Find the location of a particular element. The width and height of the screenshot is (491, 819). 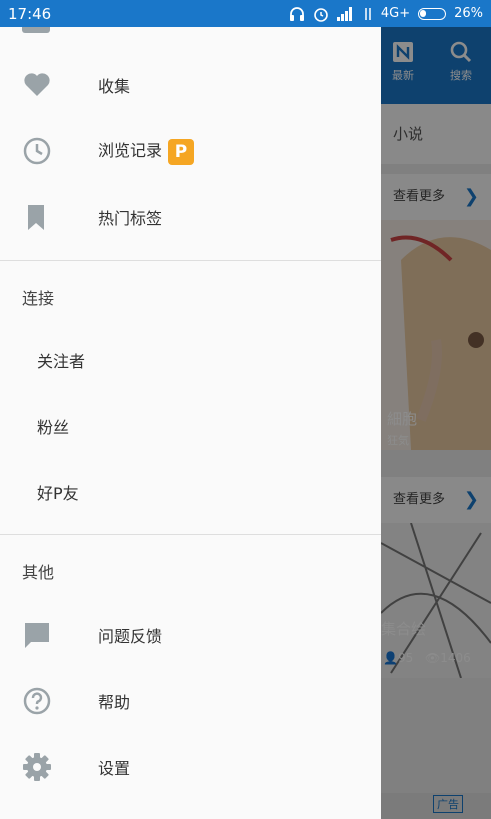

network-type: 4G+ is located at coordinates (395, 13).